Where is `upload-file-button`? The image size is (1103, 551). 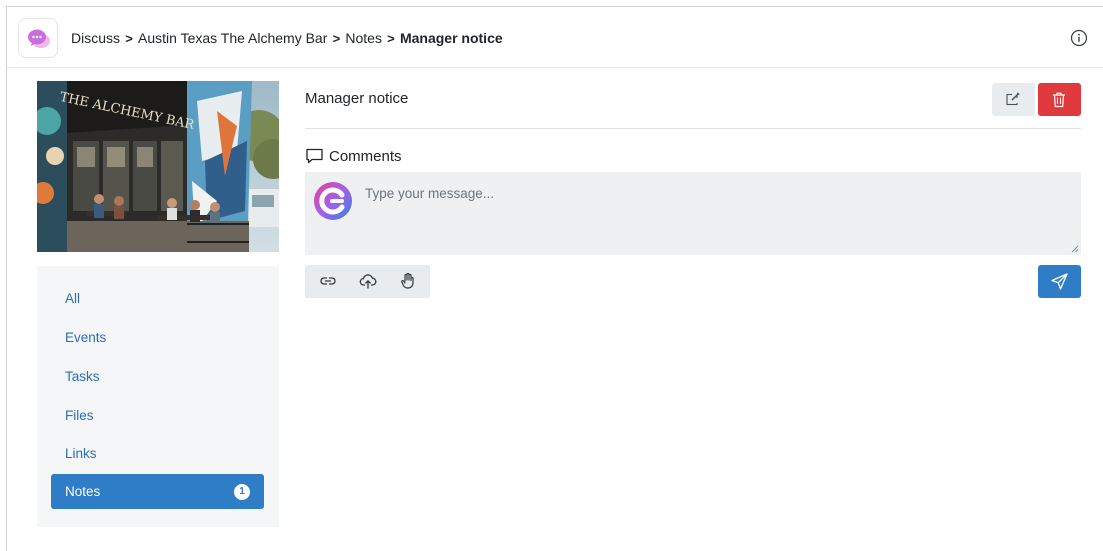 upload-file-button is located at coordinates (368, 281).